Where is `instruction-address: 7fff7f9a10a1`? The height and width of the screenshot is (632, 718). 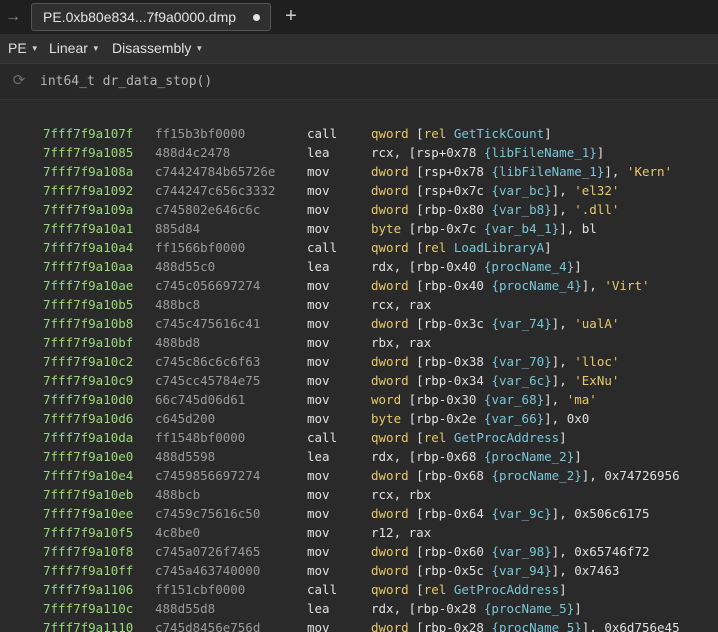 instruction-address: 7fff7f9a10a1 is located at coordinates (88, 228).